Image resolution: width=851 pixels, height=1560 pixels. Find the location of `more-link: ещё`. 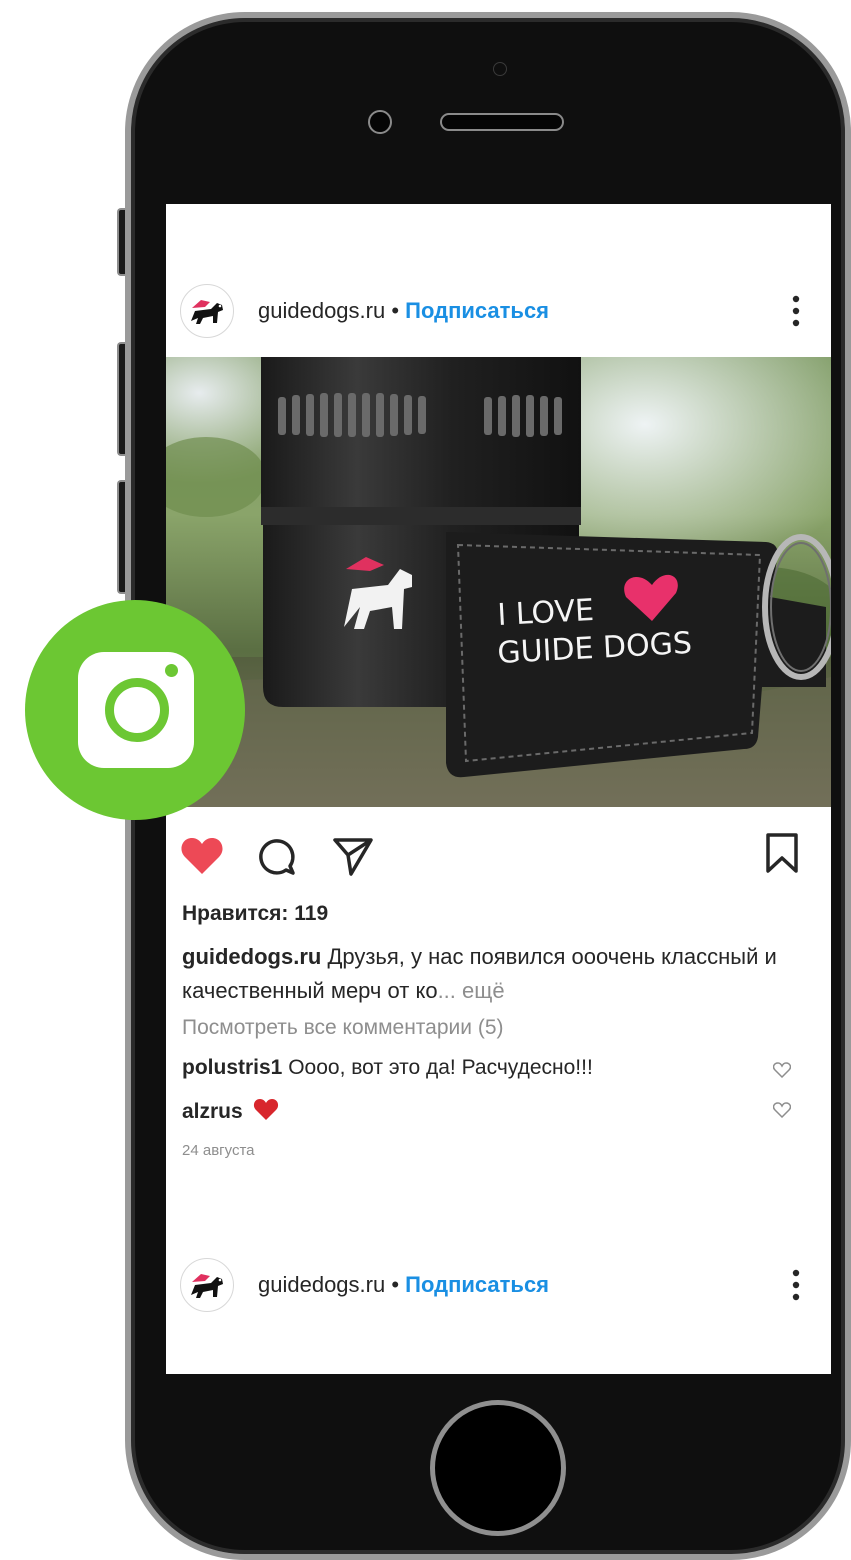

more-link: ещё is located at coordinates (480, 990).